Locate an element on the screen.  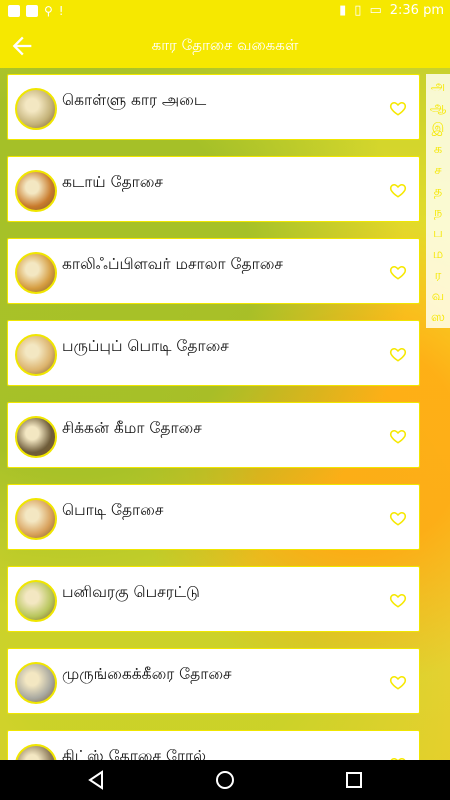
status-bar: ⚲ ! ▮ ▯ ▭ 2:36 pm is located at coordinates (225, 12).